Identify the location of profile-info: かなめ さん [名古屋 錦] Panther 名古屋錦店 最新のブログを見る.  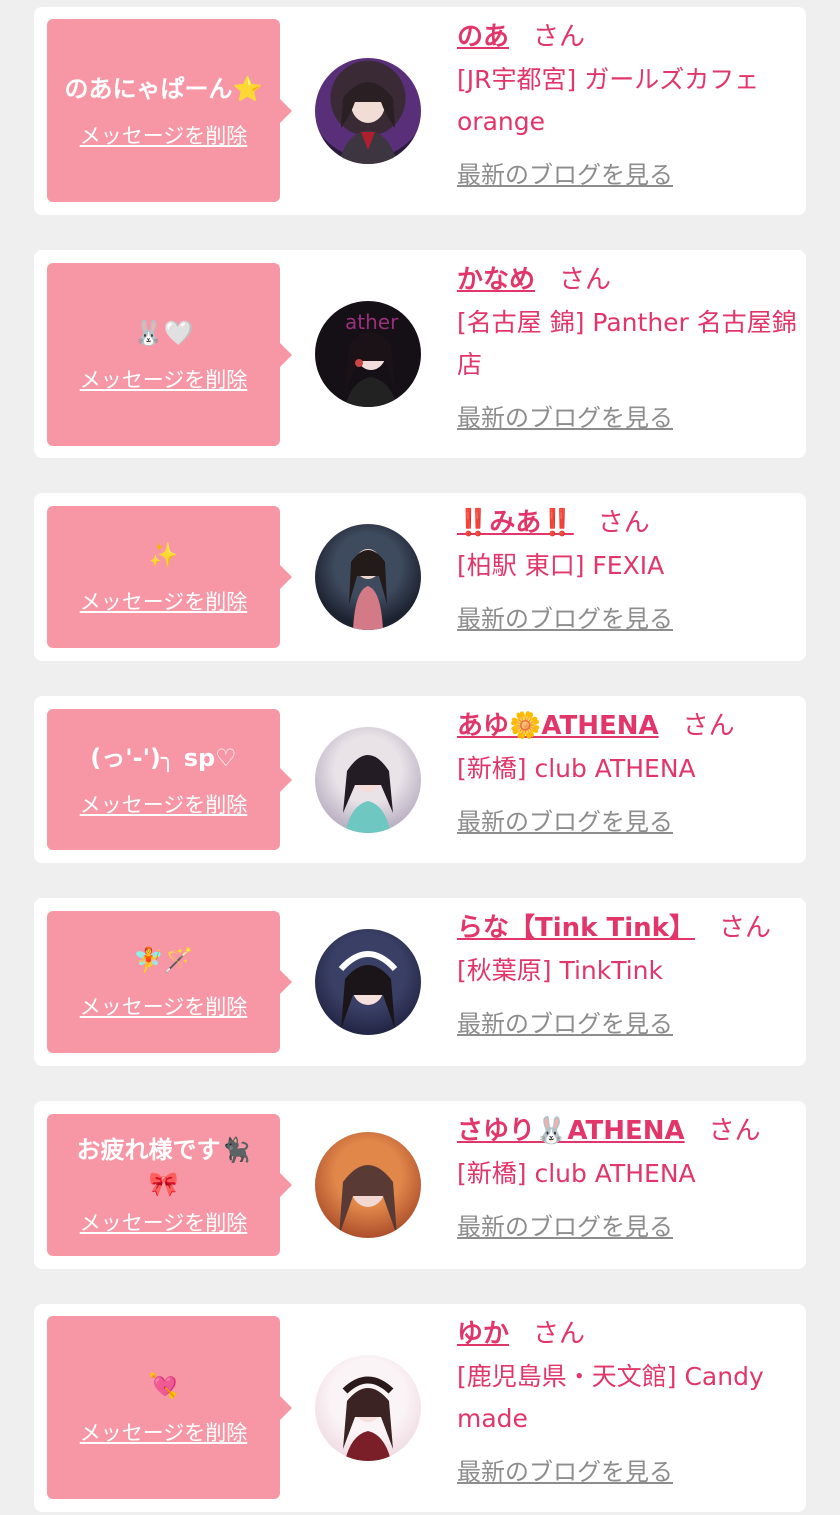
(627, 347).